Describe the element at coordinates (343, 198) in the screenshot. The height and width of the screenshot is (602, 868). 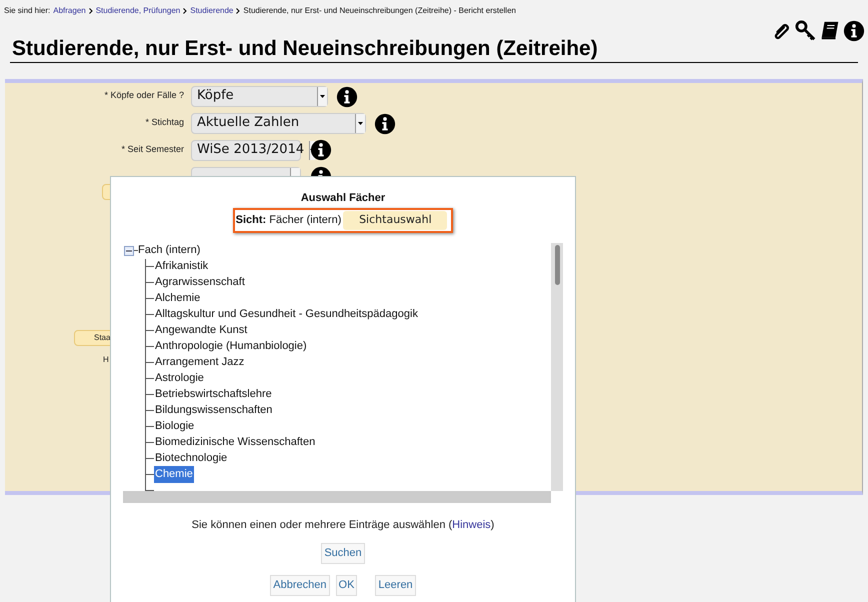
I see `dialog-title: Auswahl Fächer` at that location.